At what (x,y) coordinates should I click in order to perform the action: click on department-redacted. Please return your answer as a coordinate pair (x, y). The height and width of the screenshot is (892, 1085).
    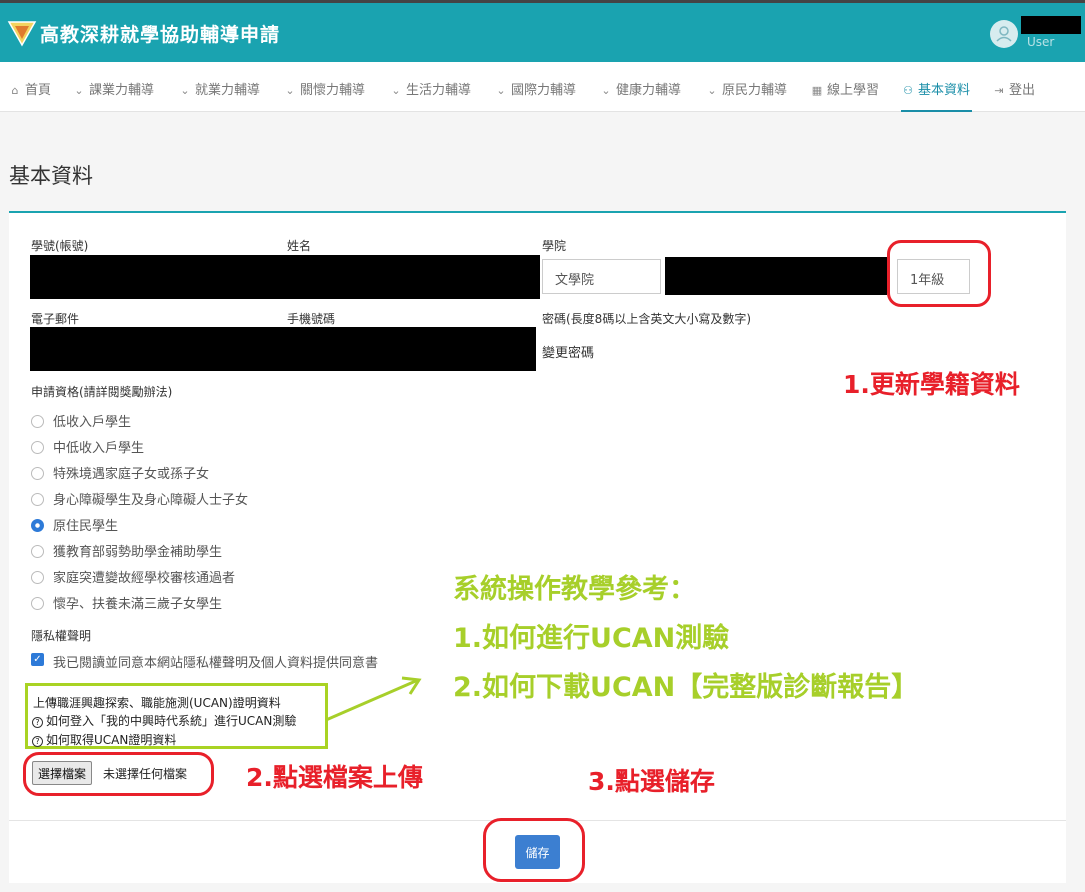
    Looking at the image, I should click on (776, 276).